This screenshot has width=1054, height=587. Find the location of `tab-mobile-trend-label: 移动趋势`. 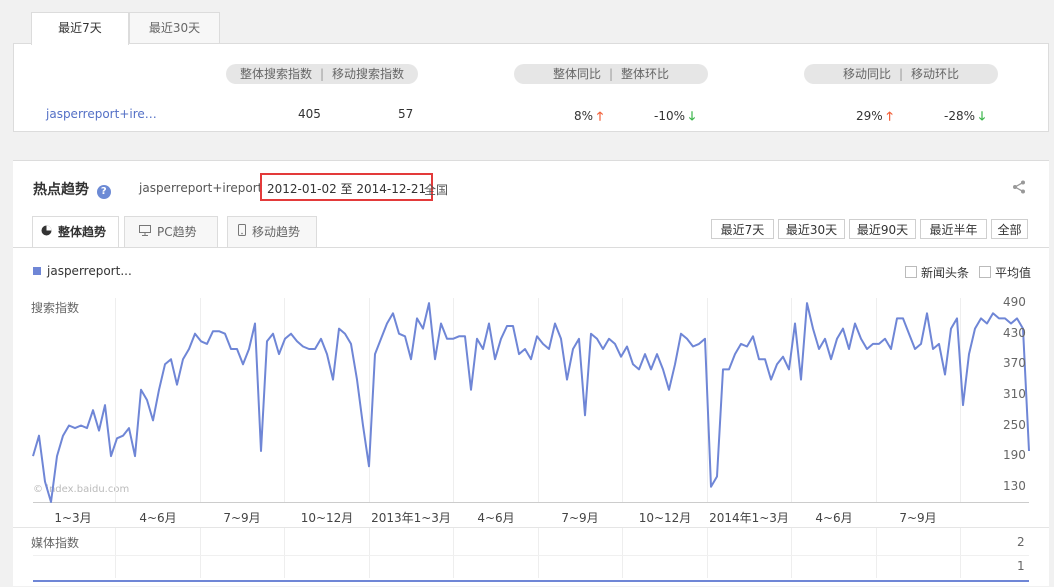

tab-mobile-trend-label: 移动趋势 is located at coordinates (276, 232).